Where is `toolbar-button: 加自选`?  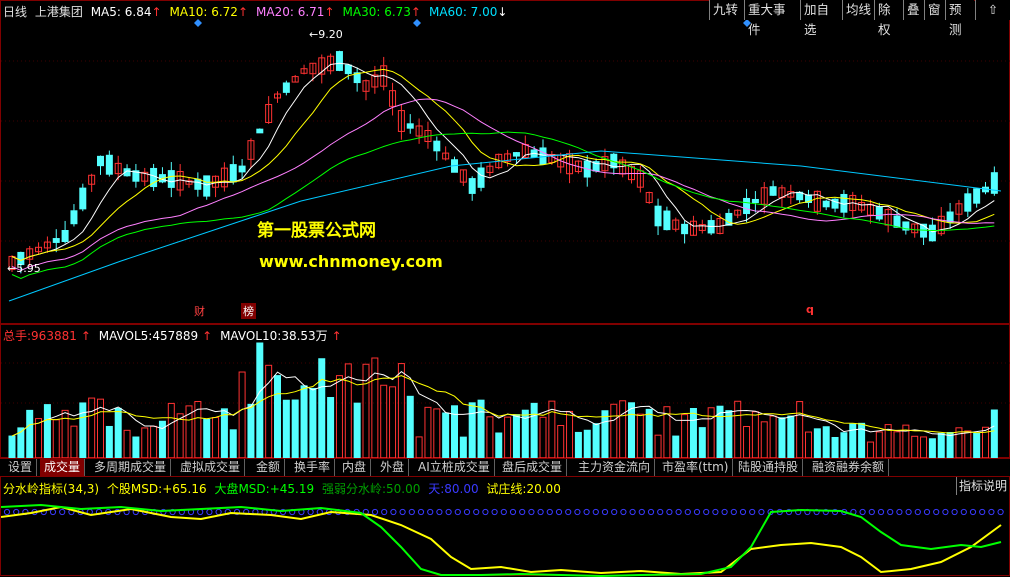
toolbar-button: 加自选 is located at coordinates (821, 18).